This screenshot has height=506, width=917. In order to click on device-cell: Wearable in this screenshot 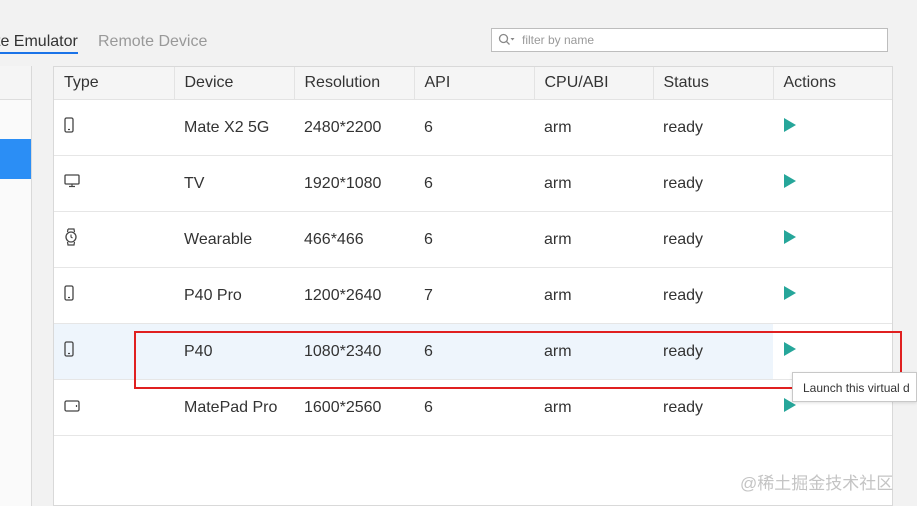, I will do `click(234, 239)`.